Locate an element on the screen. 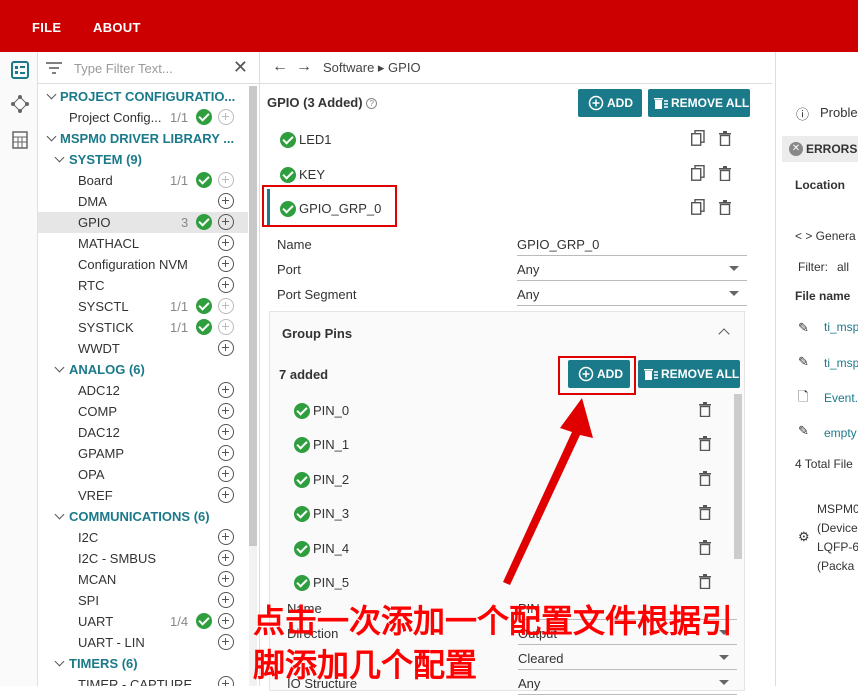 The image size is (858, 695). errors-tab: ✕ ERRORS is located at coordinates (820, 149).